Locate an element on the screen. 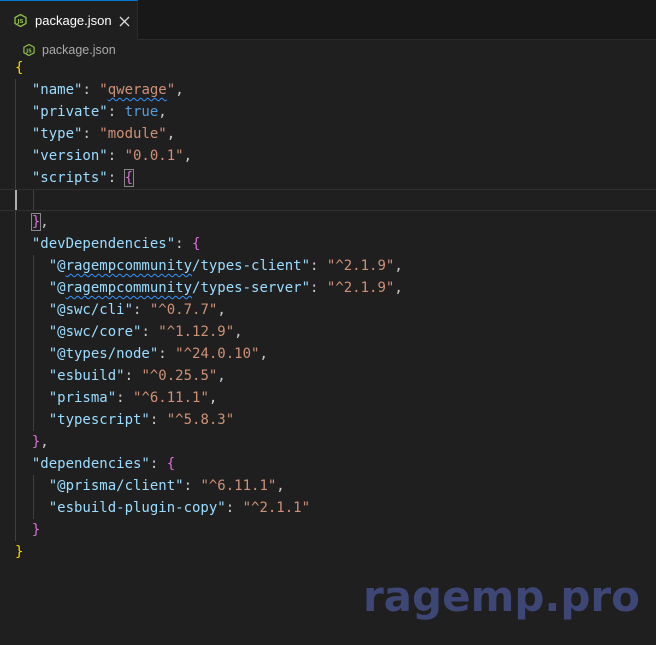 Image resolution: width=656 pixels, height=645 pixels. close-icon is located at coordinates (124, 21).